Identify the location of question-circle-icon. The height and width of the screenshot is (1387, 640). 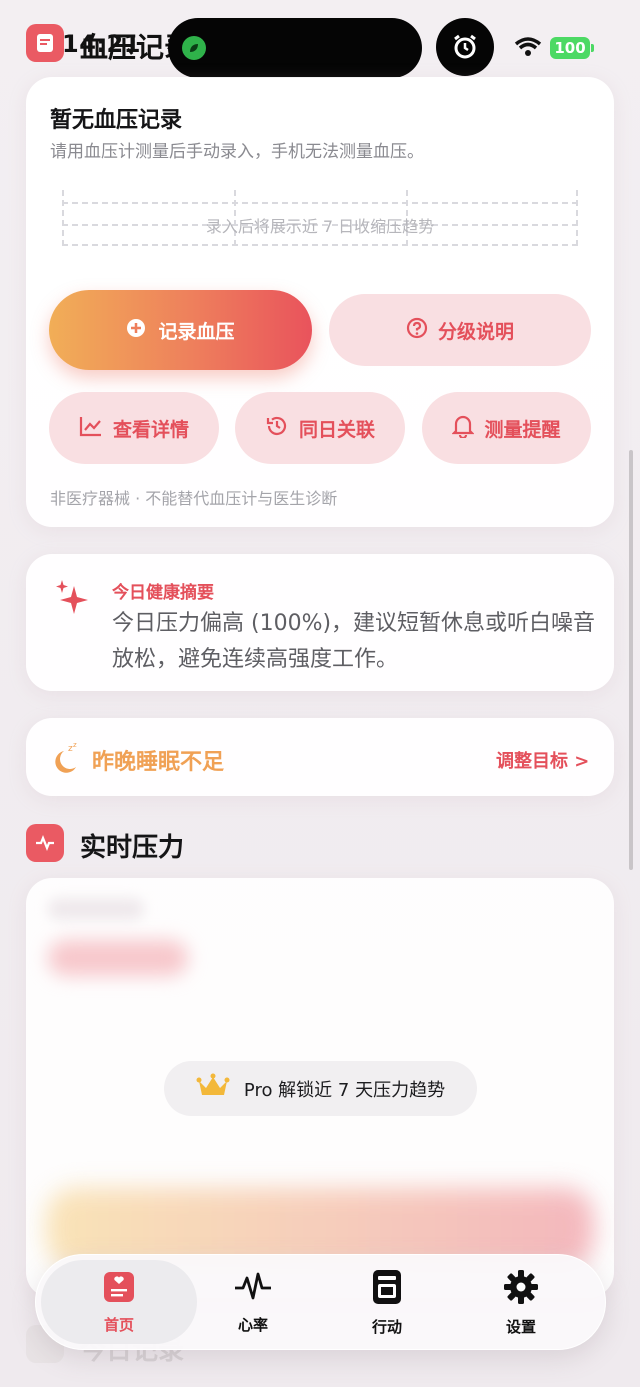
(417, 330).